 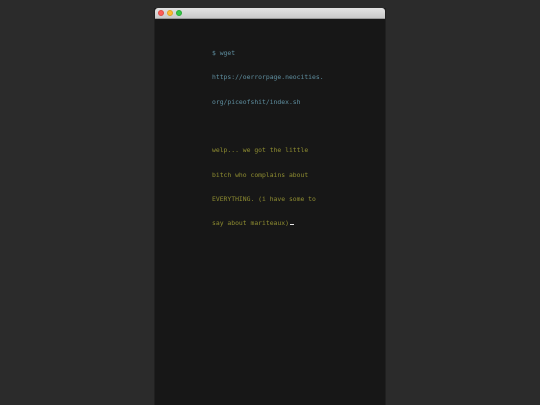 What do you see at coordinates (268, 77) in the screenshot?
I see `command-line: https://oerrorpage.neocities.` at bounding box center [268, 77].